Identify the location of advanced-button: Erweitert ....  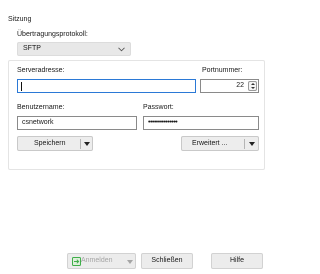
(220, 143).